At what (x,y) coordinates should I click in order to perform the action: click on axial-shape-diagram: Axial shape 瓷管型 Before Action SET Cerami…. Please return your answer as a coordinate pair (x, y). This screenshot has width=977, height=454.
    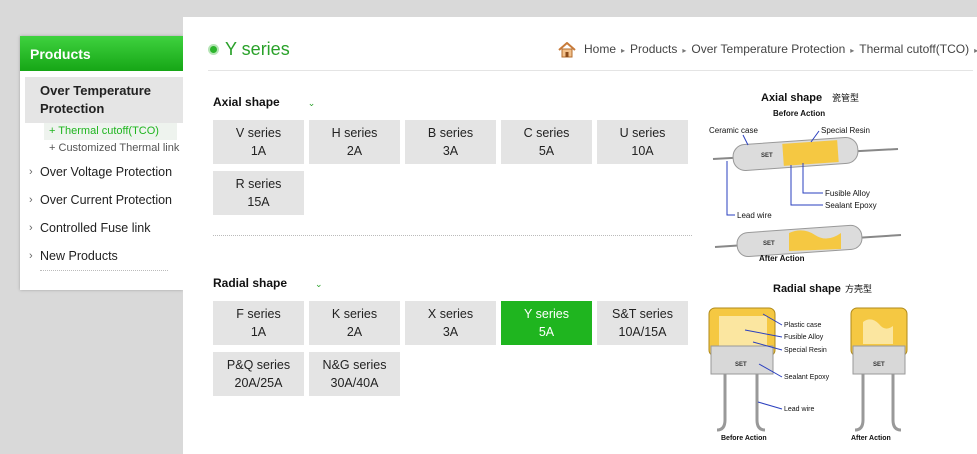
    Looking at the image, I should click on (805, 177).